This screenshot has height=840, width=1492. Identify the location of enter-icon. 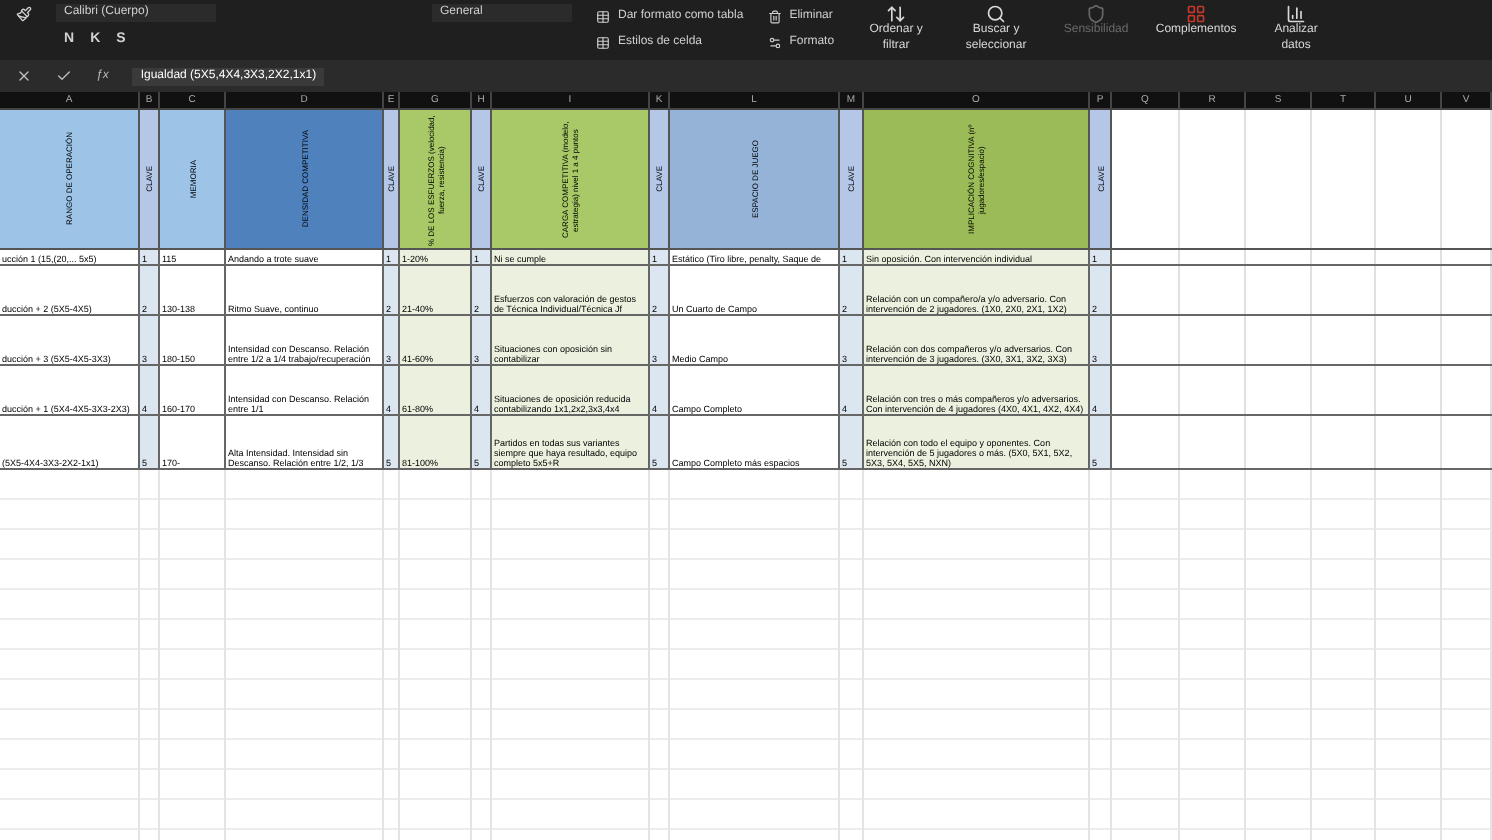
(64, 76).